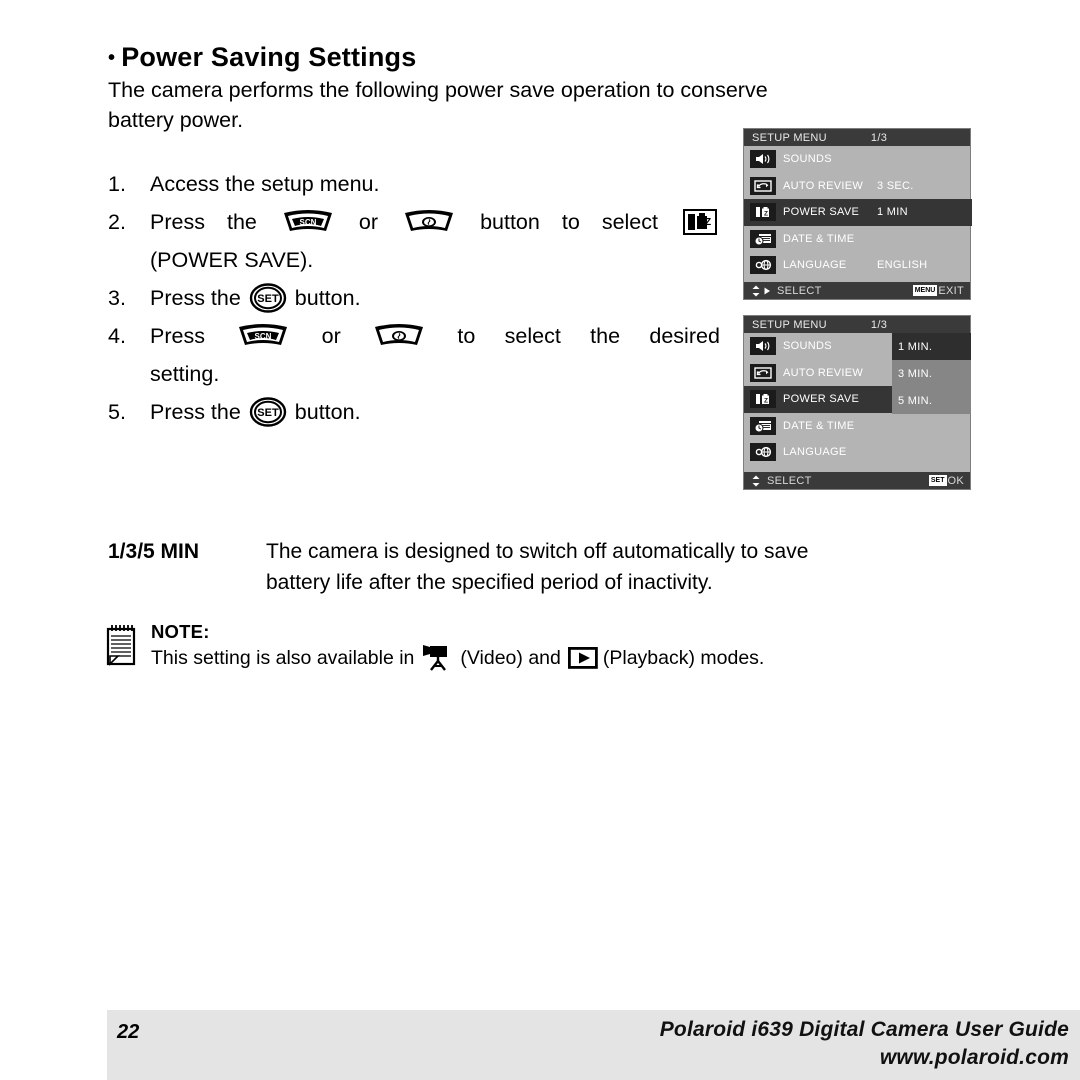 This screenshot has height=1080, width=1080. Describe the element at coordinates (327, 298) in the screenshot. I see `step-3-text-b: button.` at that location.